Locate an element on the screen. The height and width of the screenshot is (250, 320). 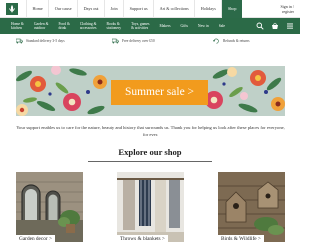
nav-item-garden-outdoor: Garden & outdoor is located at coordinates (41, 26).